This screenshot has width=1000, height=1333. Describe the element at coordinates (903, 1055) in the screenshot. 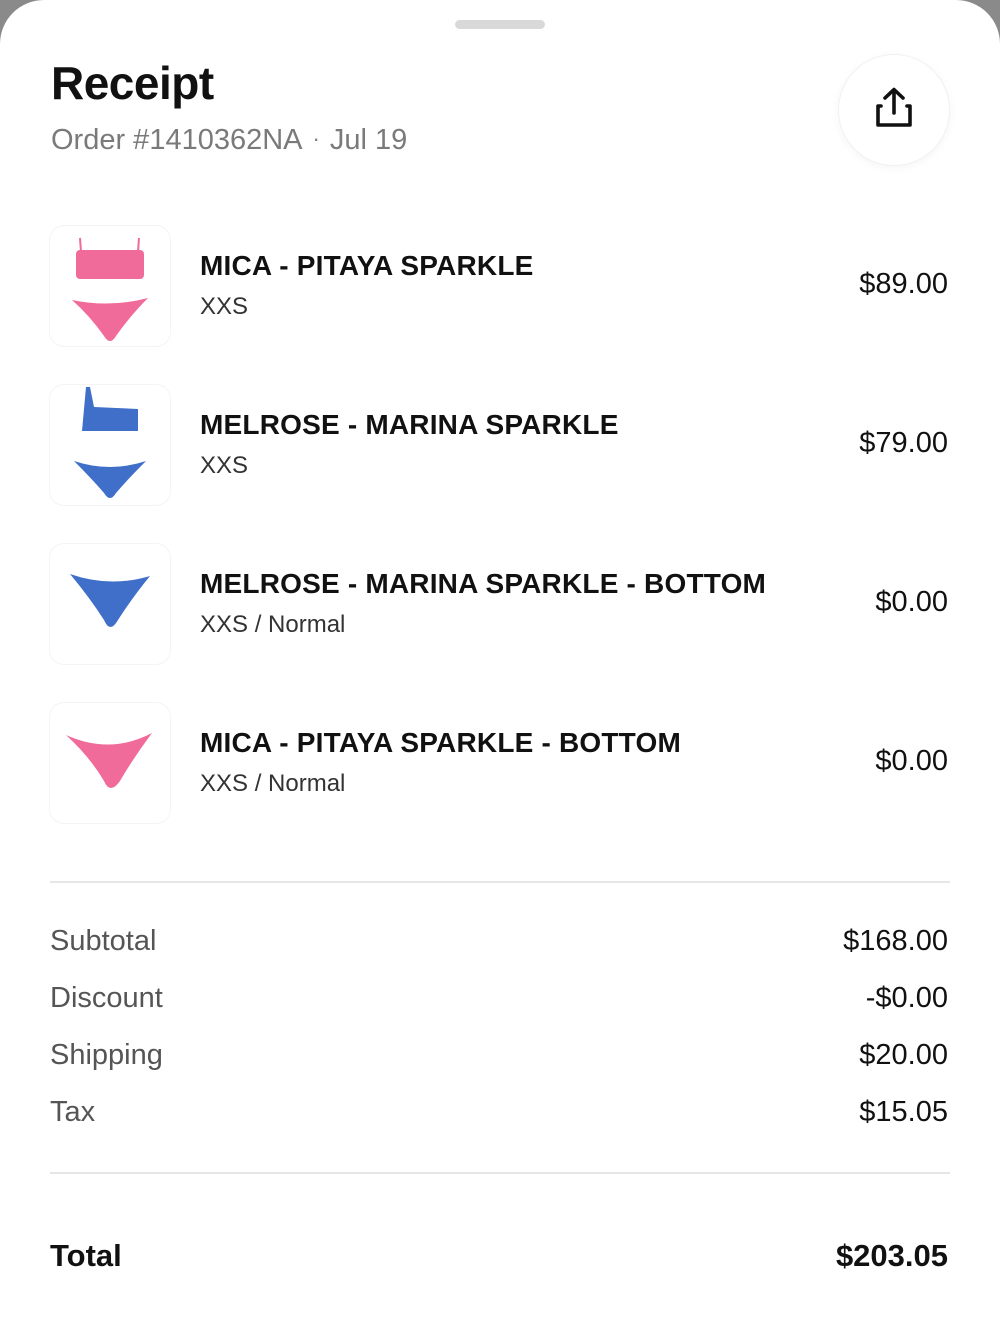

I see `shipping-value: $20.00` at that location.